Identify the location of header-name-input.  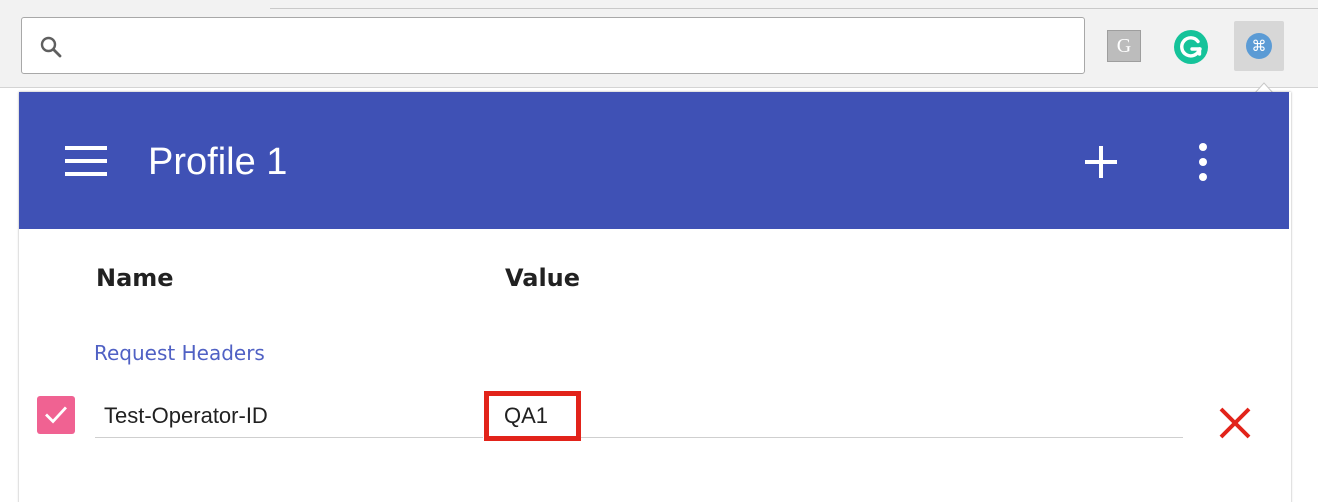
(289, 416).